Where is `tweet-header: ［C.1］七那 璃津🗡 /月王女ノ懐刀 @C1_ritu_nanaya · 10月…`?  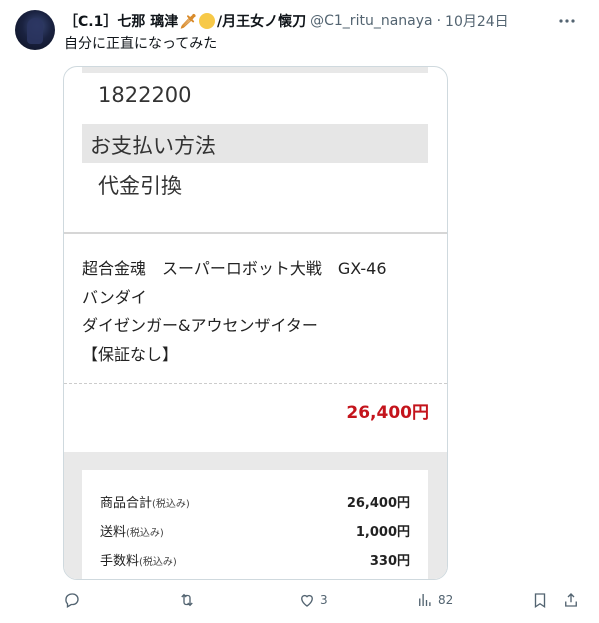 tweet-header: ［C.1］七那 璃津🗡 /月王女ノ懐刀 @C1_ritu_nanaya · 10月… is located at coordinates (311, 21).